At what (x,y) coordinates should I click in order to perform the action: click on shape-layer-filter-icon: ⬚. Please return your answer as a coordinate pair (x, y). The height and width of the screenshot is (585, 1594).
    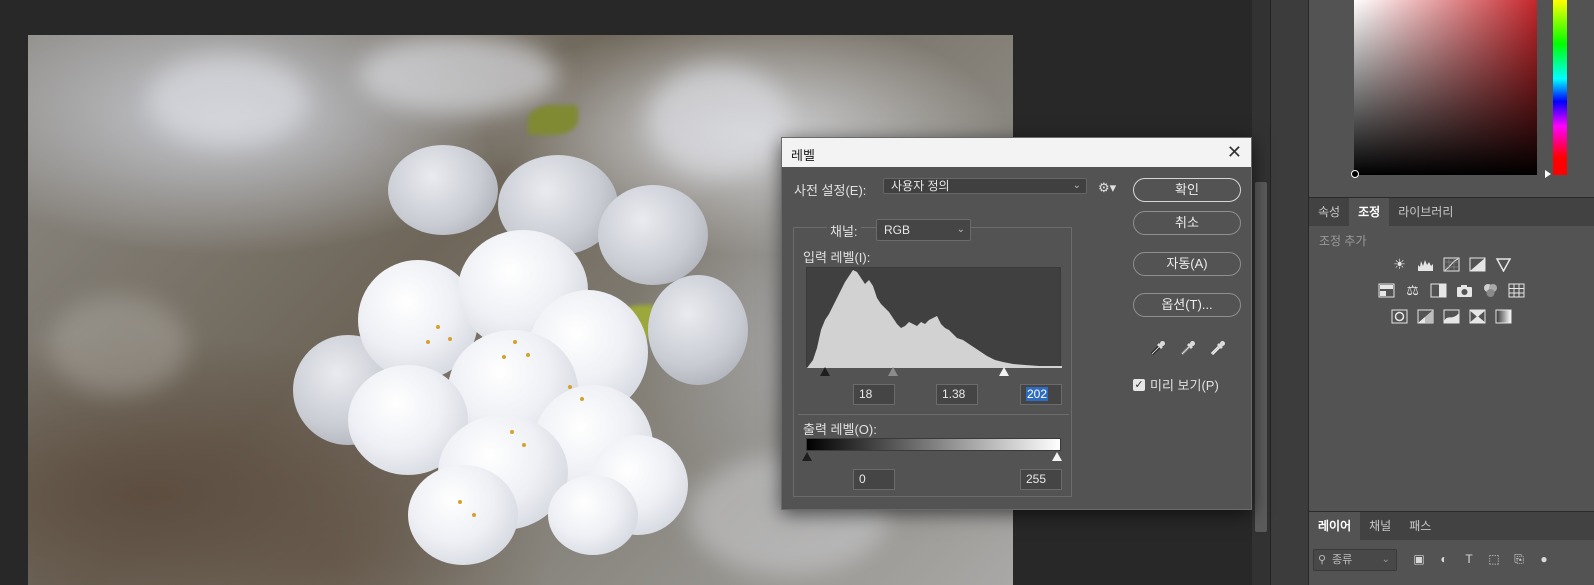
    Looking at the image, I should click on (1494, 559).